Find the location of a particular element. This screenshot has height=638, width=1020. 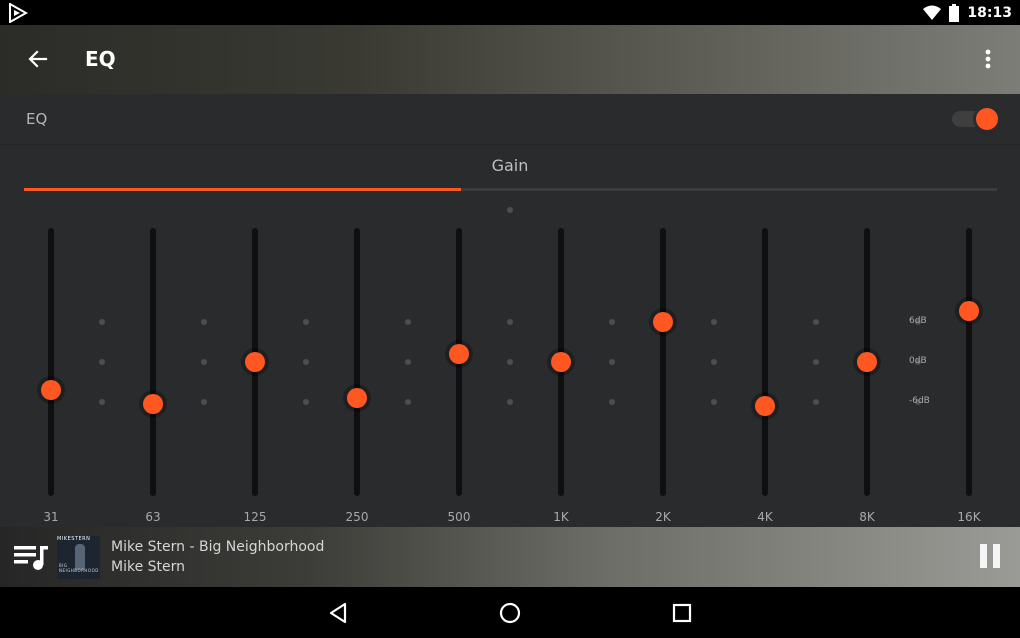

navigation-bar is located at coordinates (510, 612).